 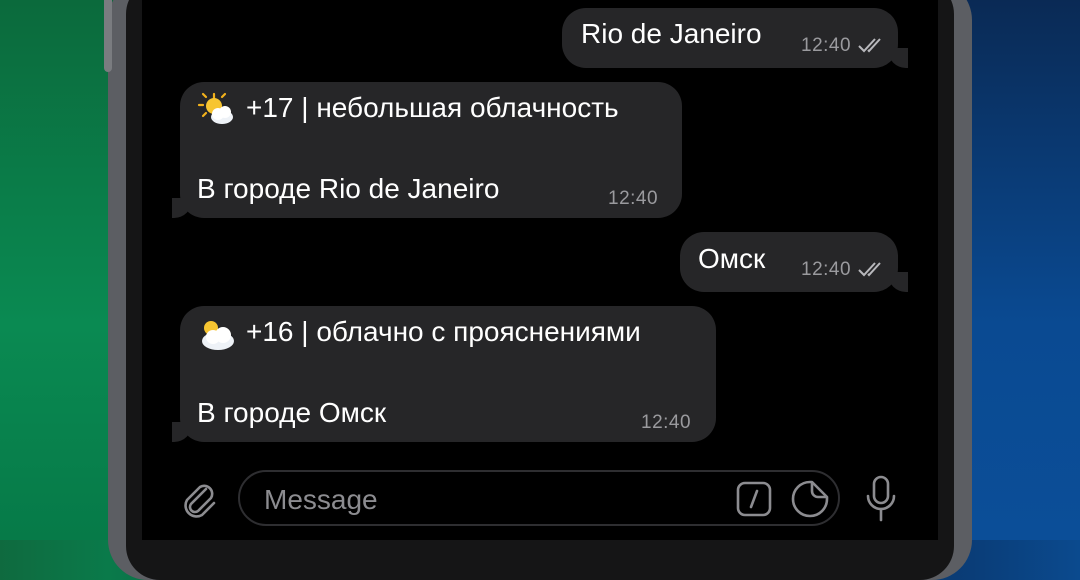 What do you see at coordinates (810, 499) in the screenshot?
I see `sticker-icon` at bounding box center [810, 499].